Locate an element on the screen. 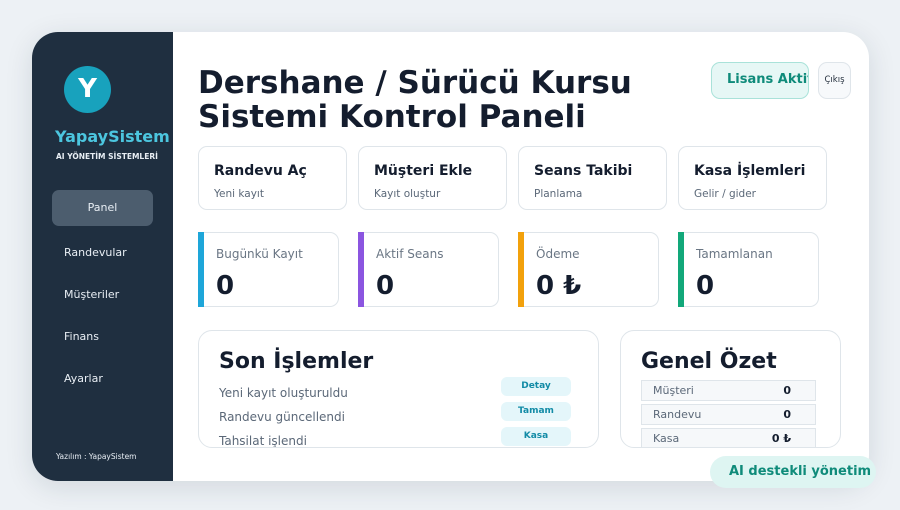 The image size is (900, 510). summary-label: Müşteri is located at coordinates (673, 390).